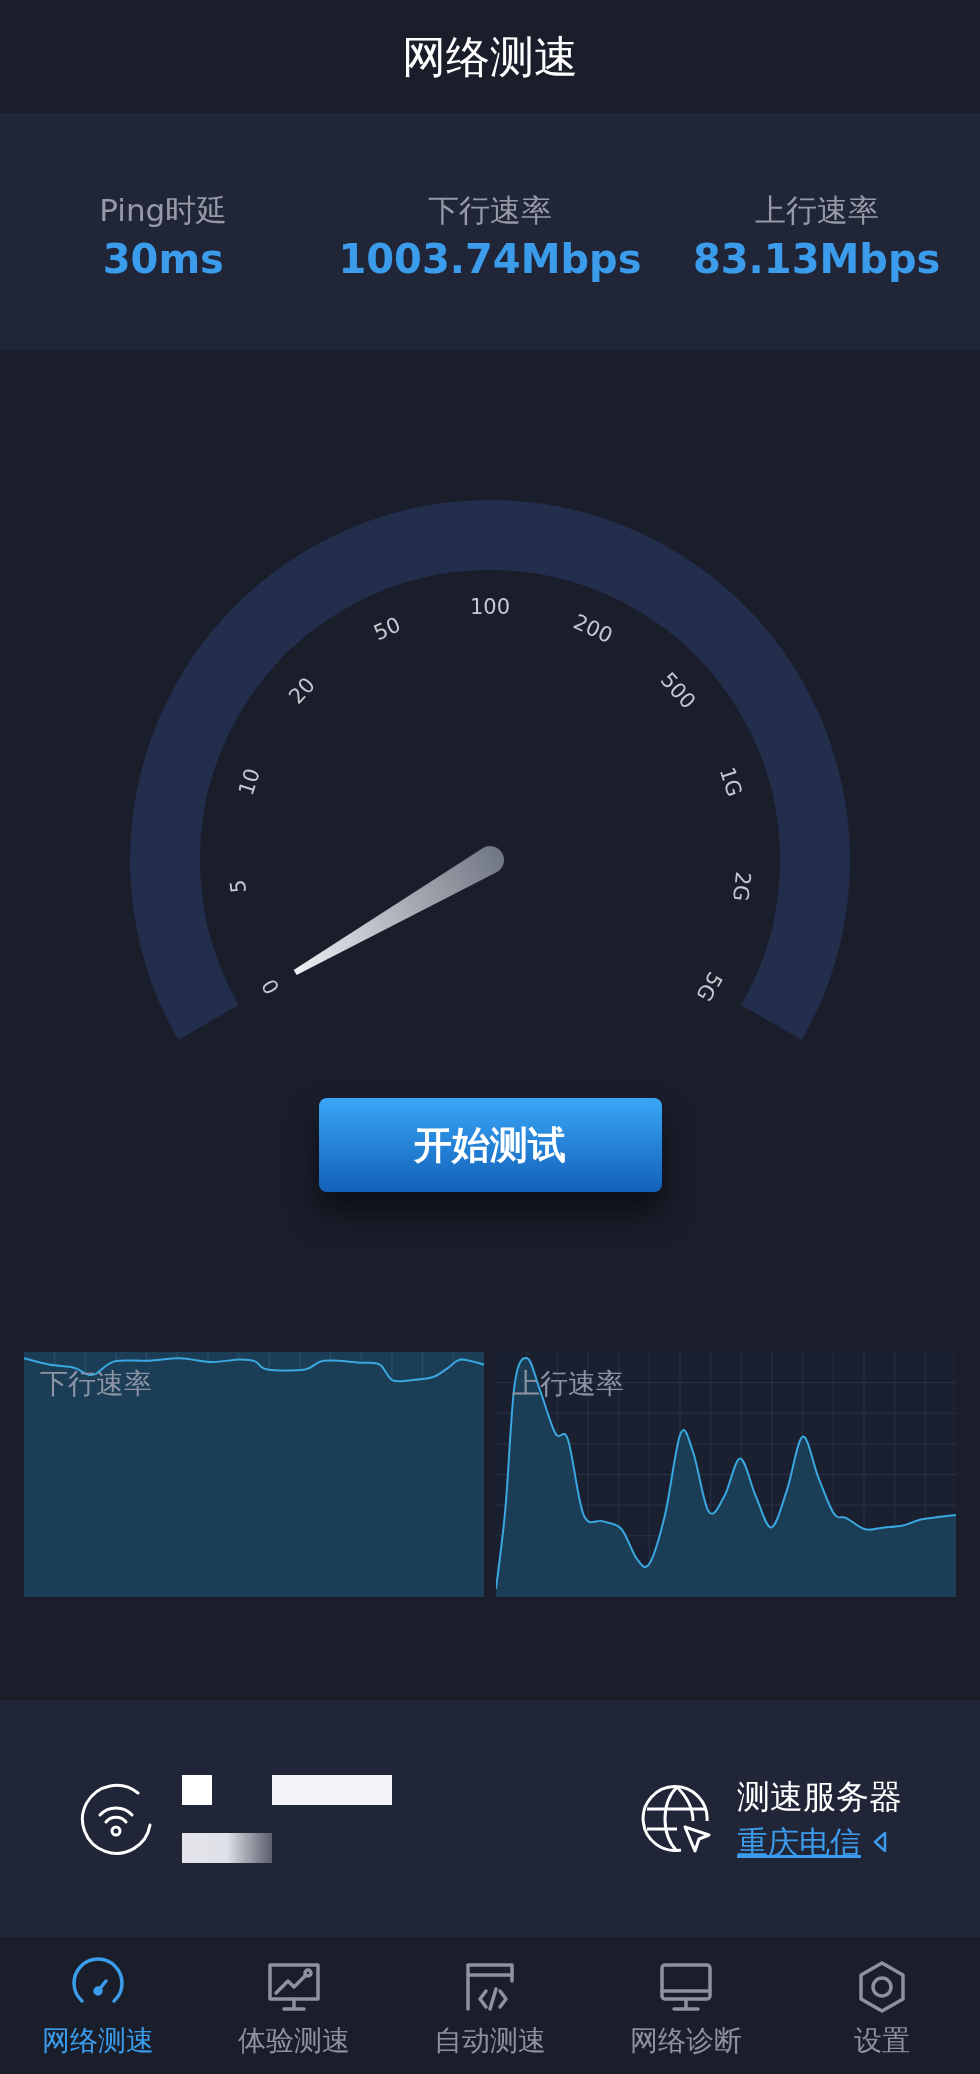 This screenshot has width=980, height=2074. What do you see at coordinates (490, 259) in the screenshot?
I see `stat-value: 1003.74Mbps` at bounding box center [490, 259].